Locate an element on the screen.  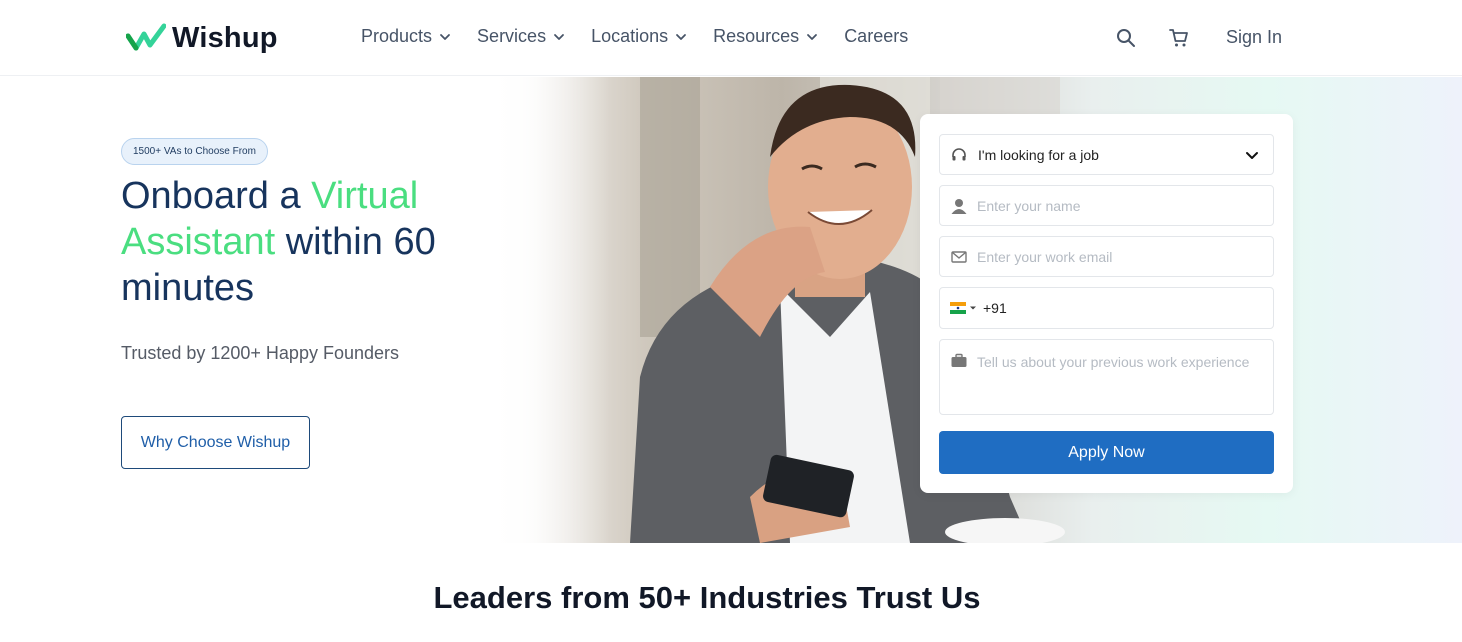
role-select-value: I'm looking for a job is located at coordinates (1038, 154).